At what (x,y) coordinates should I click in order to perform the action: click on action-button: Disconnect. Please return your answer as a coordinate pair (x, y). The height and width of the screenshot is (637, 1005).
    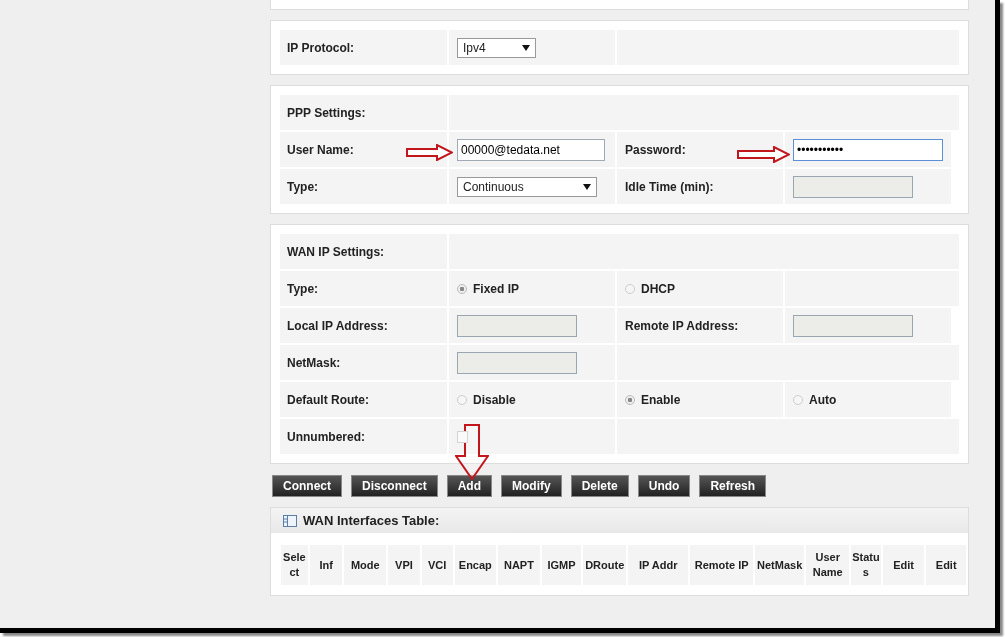
    Looking at the image, I should click on (394, 486).